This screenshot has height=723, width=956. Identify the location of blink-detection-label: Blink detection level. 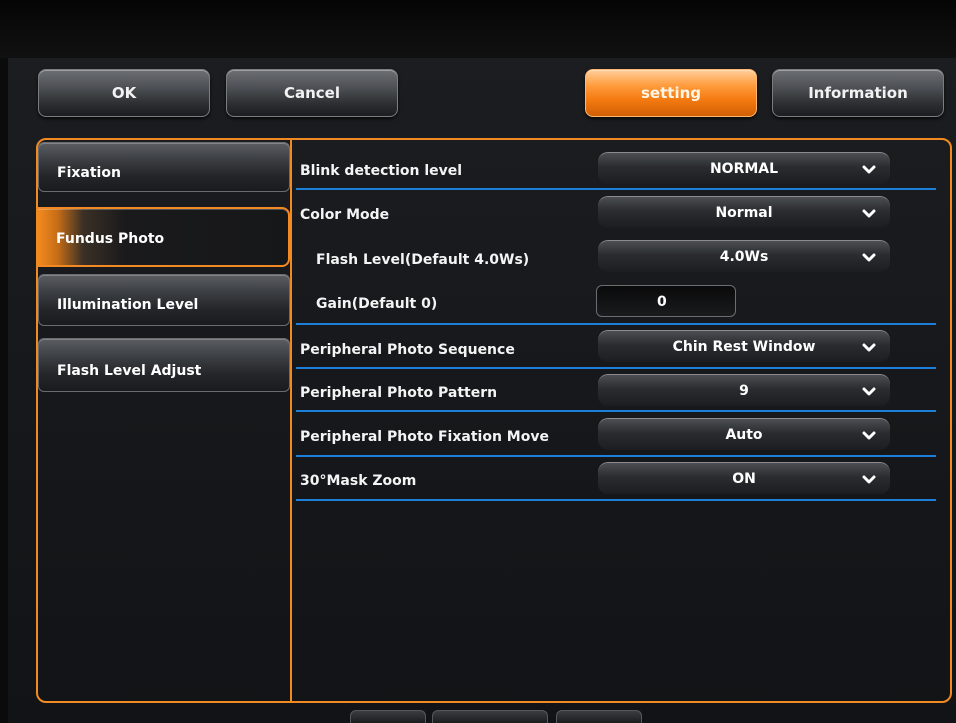
(381, 171).